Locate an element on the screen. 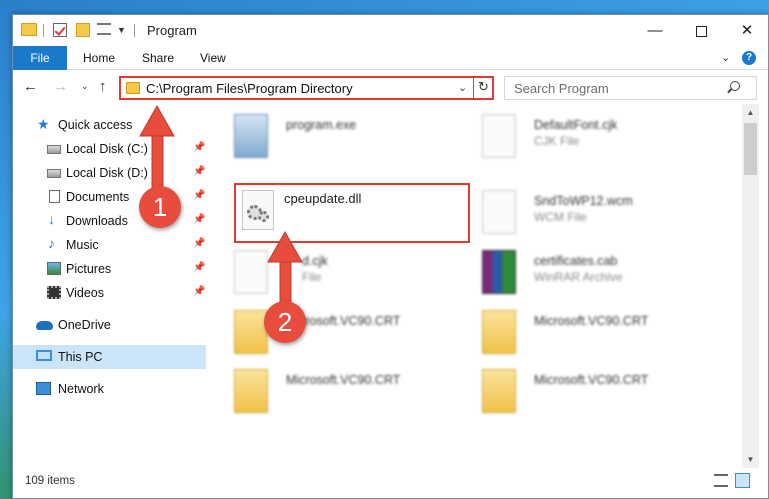 The image size is (769, 499). step-2-badge: 2 is located at coordinates (285, 322).